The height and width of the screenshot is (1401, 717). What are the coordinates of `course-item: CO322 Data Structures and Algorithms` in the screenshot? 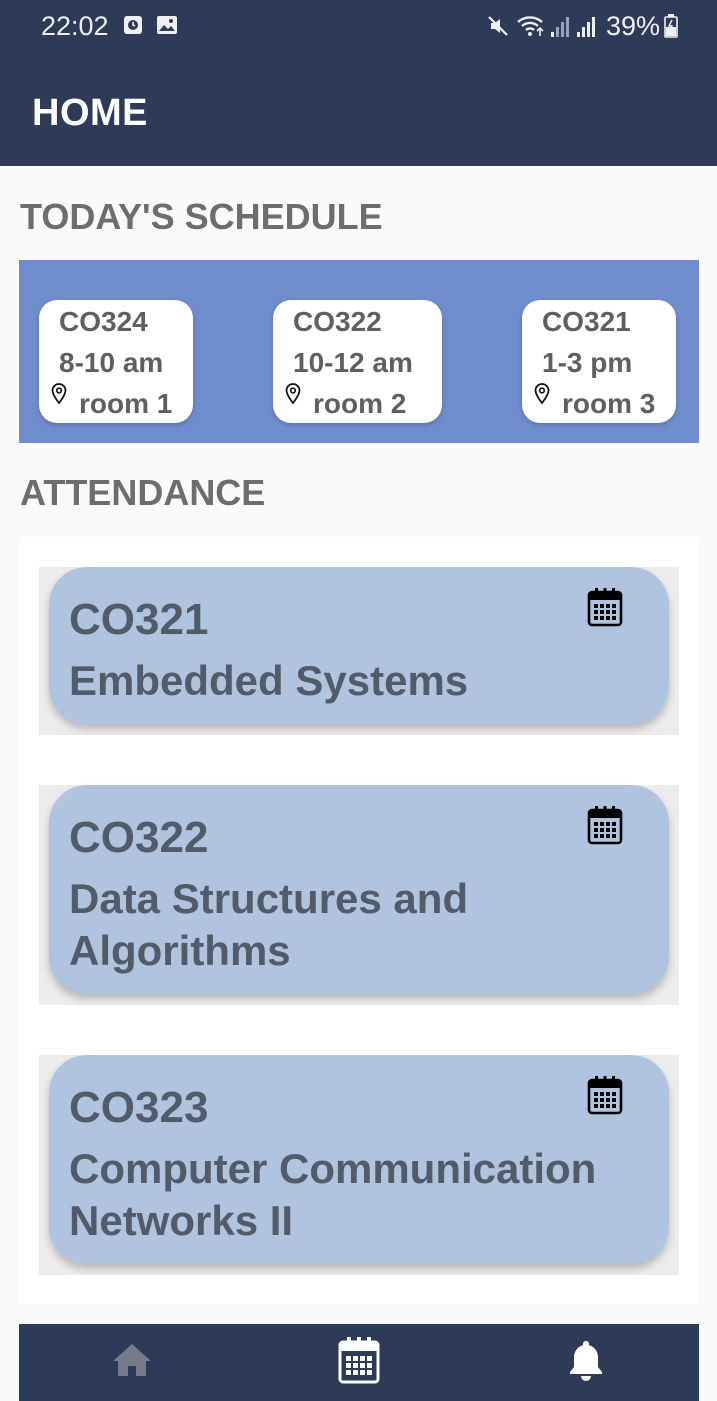 It's located at (359, 895).